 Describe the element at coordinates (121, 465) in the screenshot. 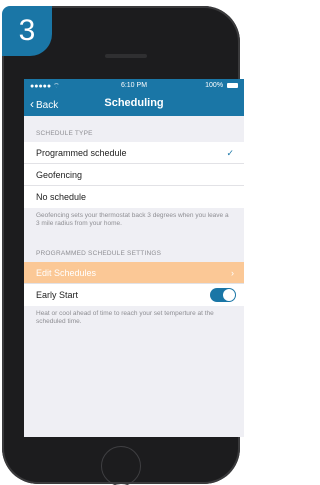

I see `home-button` at that location.